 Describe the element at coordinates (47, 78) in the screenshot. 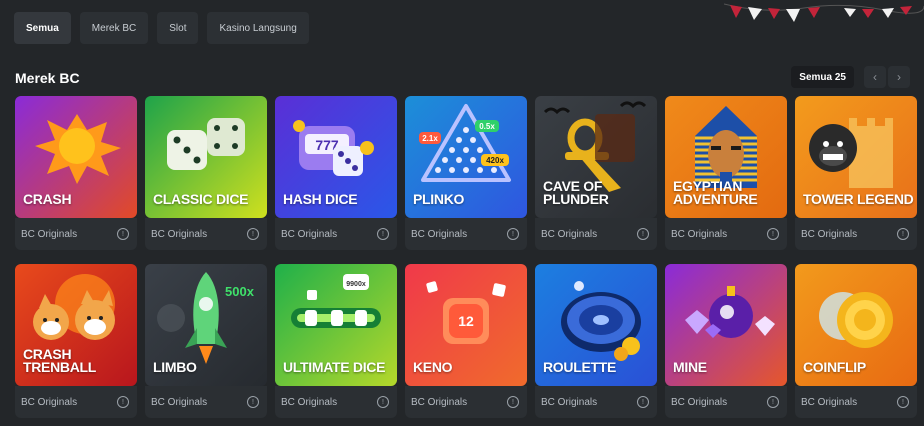

I see `section-title: Merek BC` at that location.